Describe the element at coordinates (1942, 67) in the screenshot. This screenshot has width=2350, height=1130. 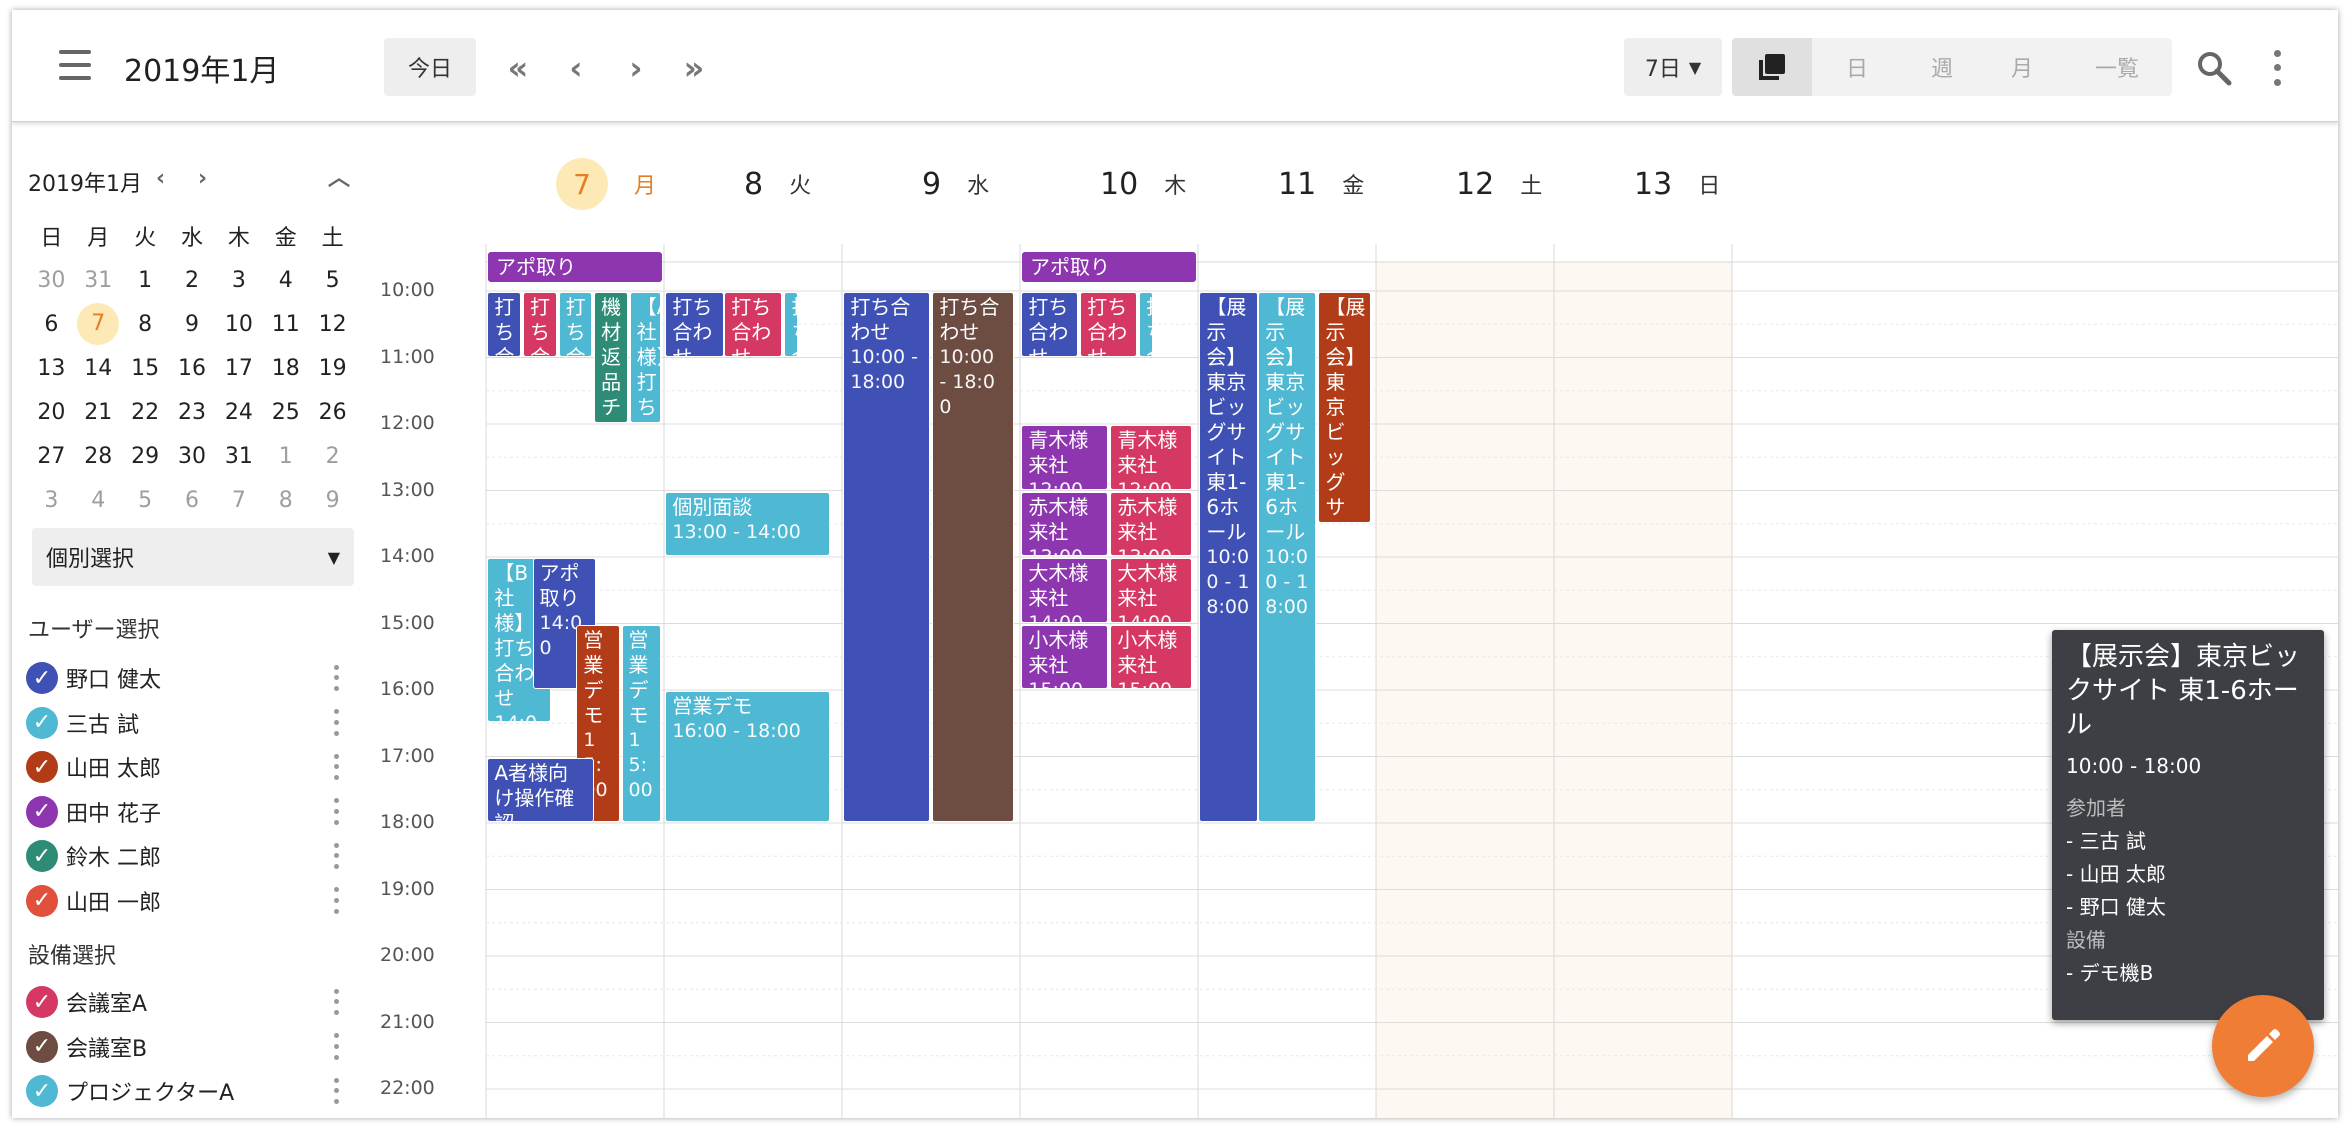
I see `view-week-button: 週` at that location.